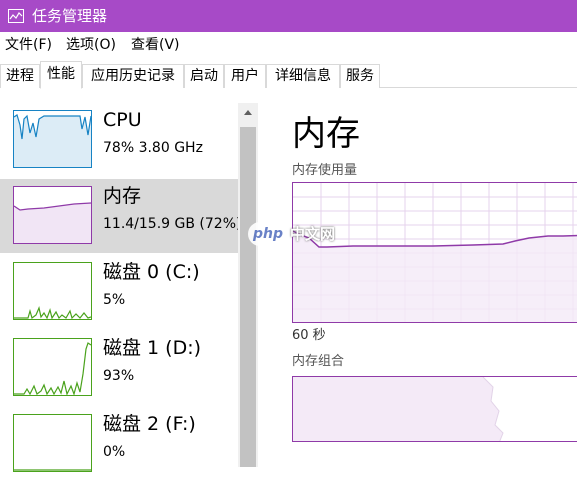 Image resolution: width=577 pixels, height=481 pixels. I want to click on disk-1-thumbnail-graph, so click(52, 367).